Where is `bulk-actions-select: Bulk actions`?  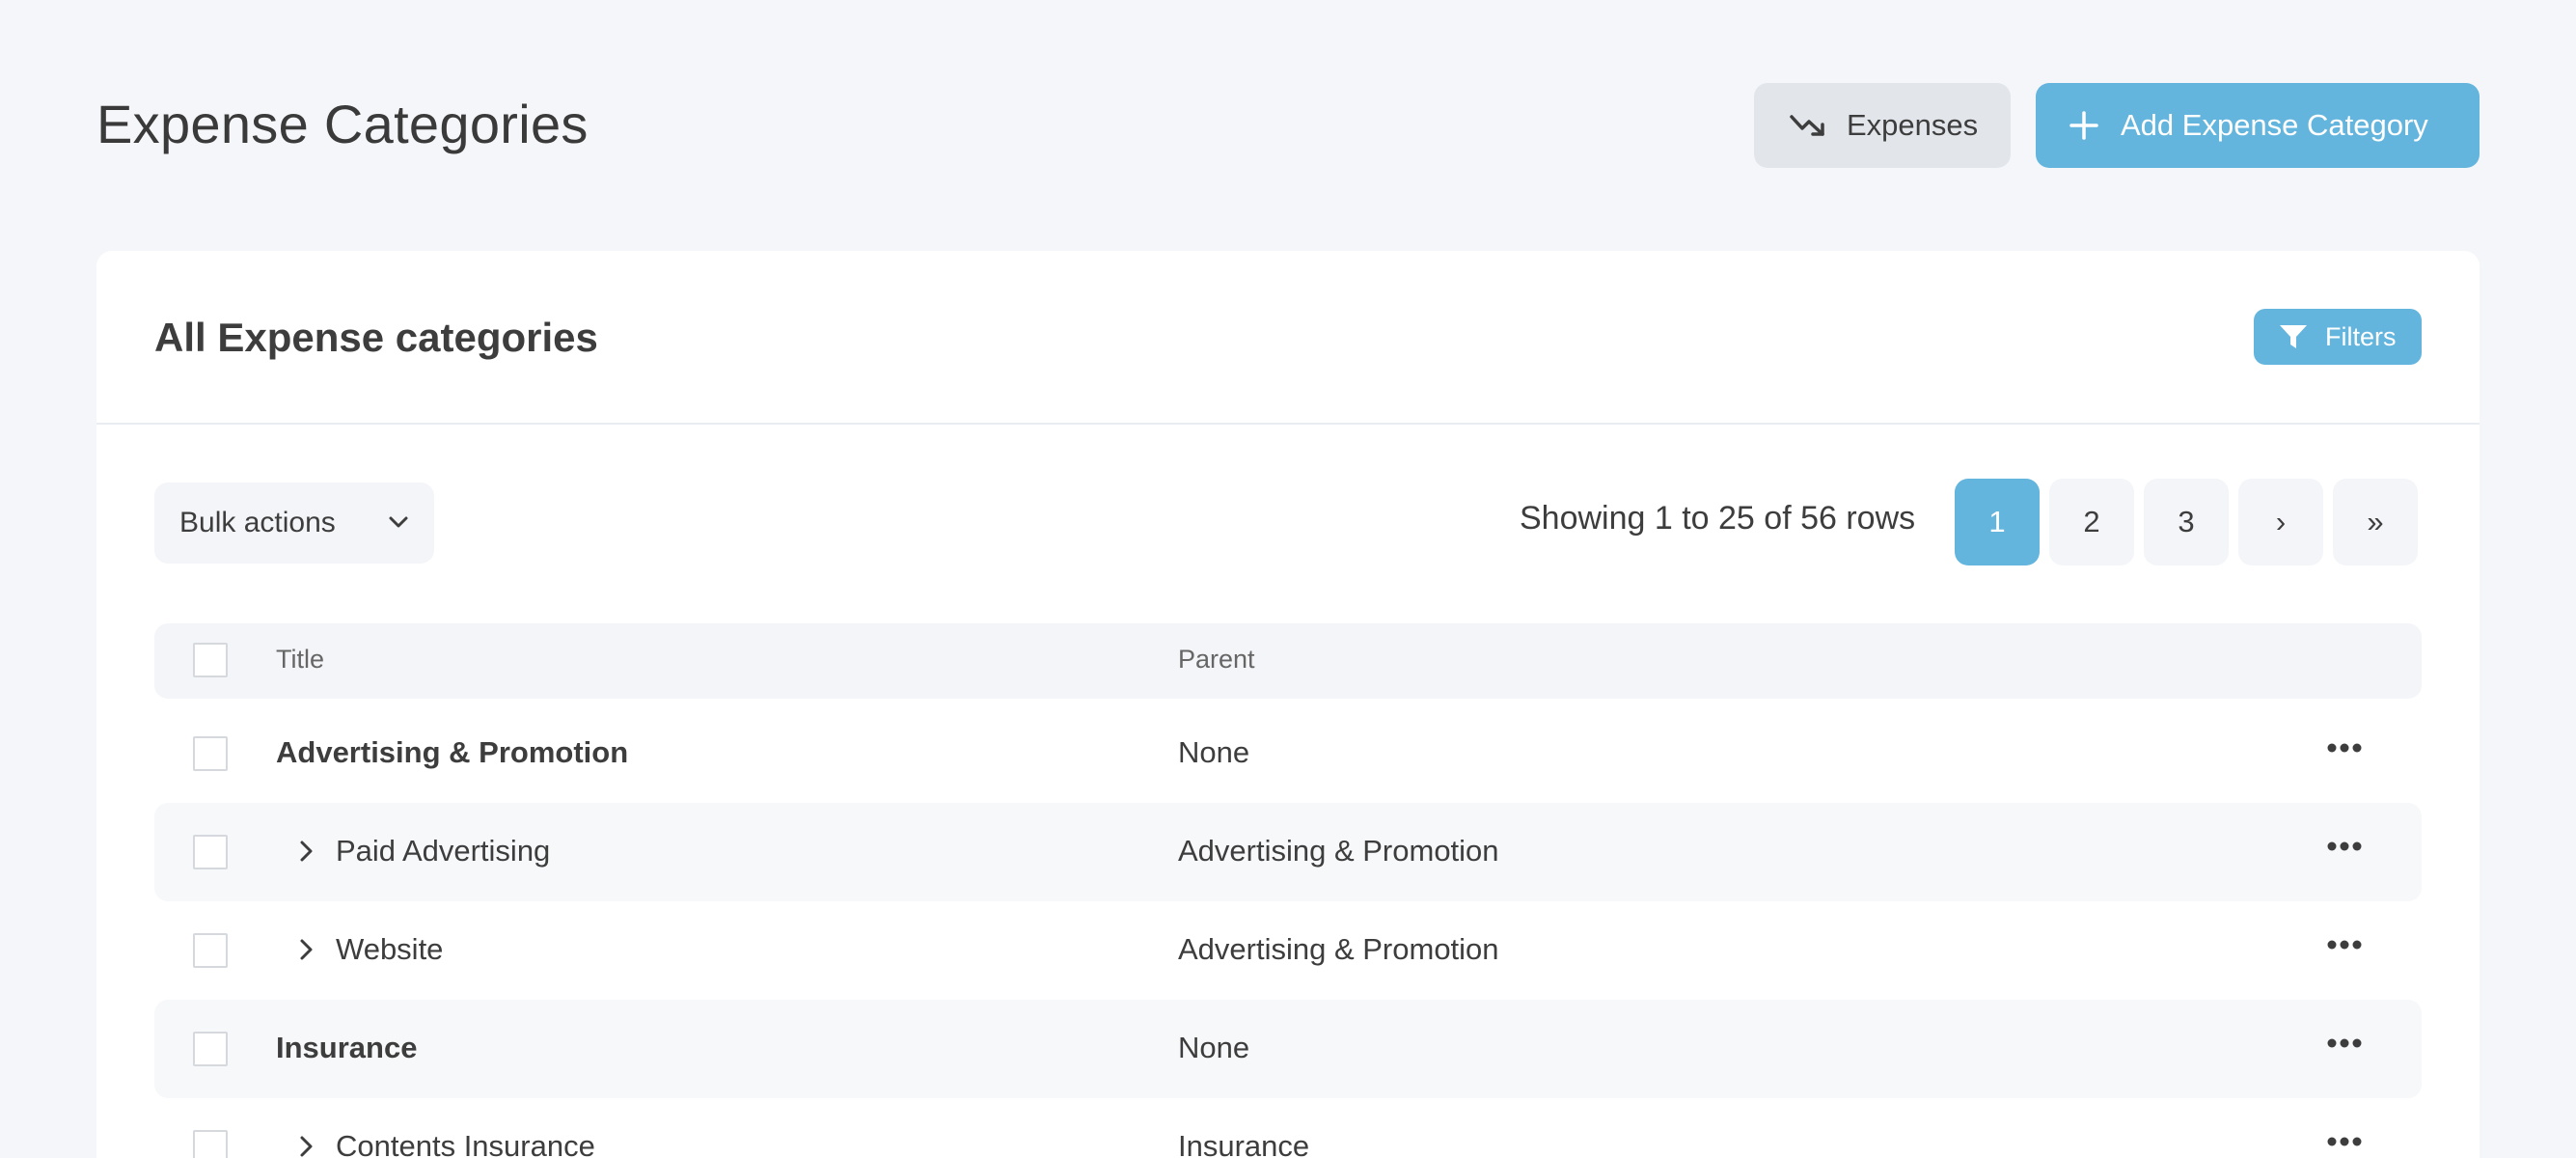 bulk-actions-select: Bulk actions is located at coordinates (294, 523).